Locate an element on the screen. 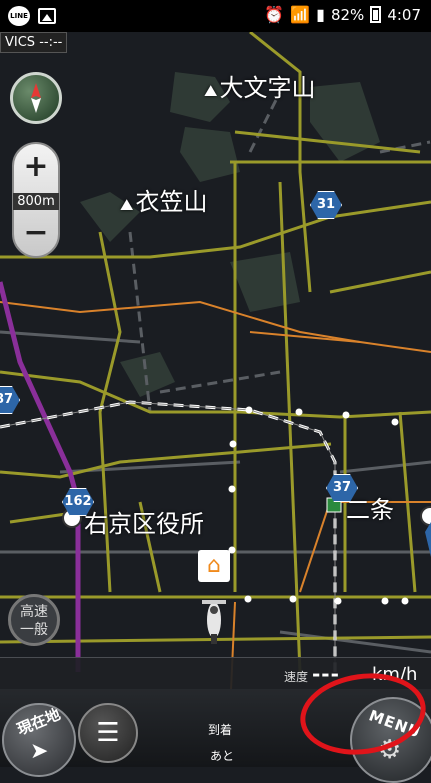 This screenshot has height=783, width=431. line-app-icon: LINE is located at coordinates (19, 16).